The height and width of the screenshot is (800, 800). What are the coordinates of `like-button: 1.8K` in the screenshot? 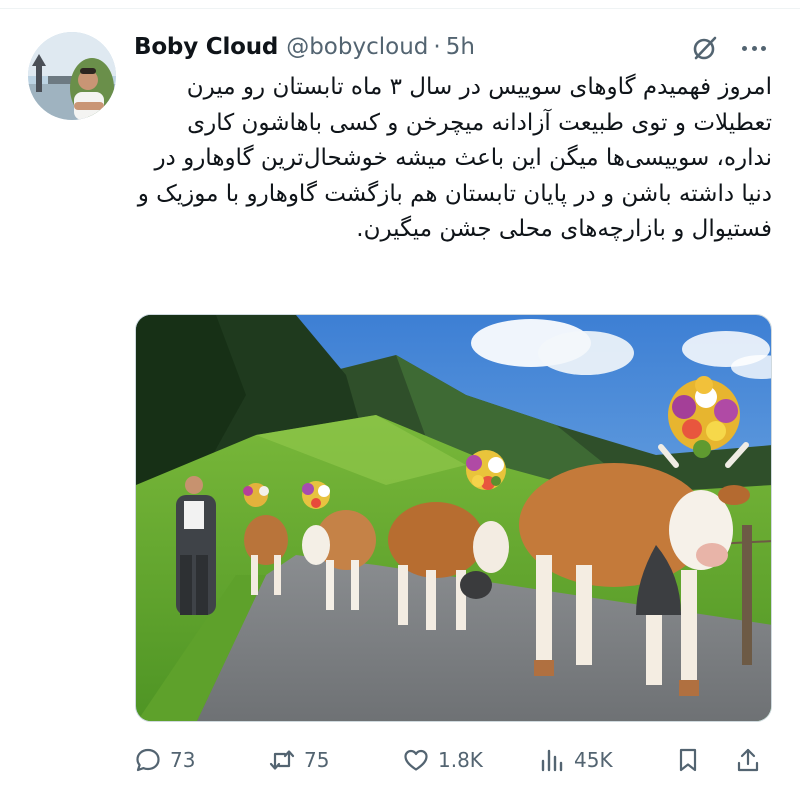 It's located at (442, 760).